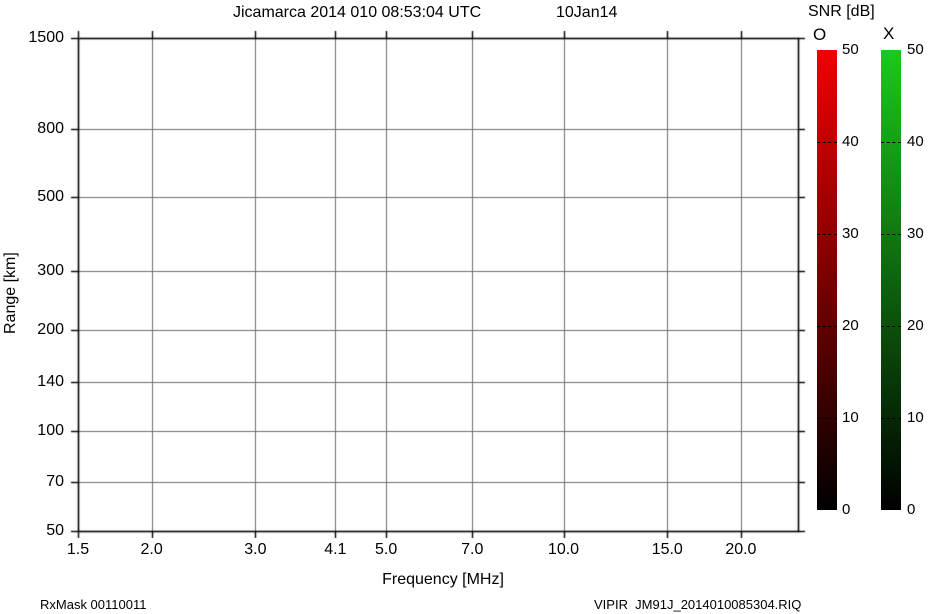 The image size is (932, 614). Describe the element at coordinates (698, 604) in the screenshot. I see `footer-filename: VIPIR JM91J_2014010085304.RIQ` at that location.